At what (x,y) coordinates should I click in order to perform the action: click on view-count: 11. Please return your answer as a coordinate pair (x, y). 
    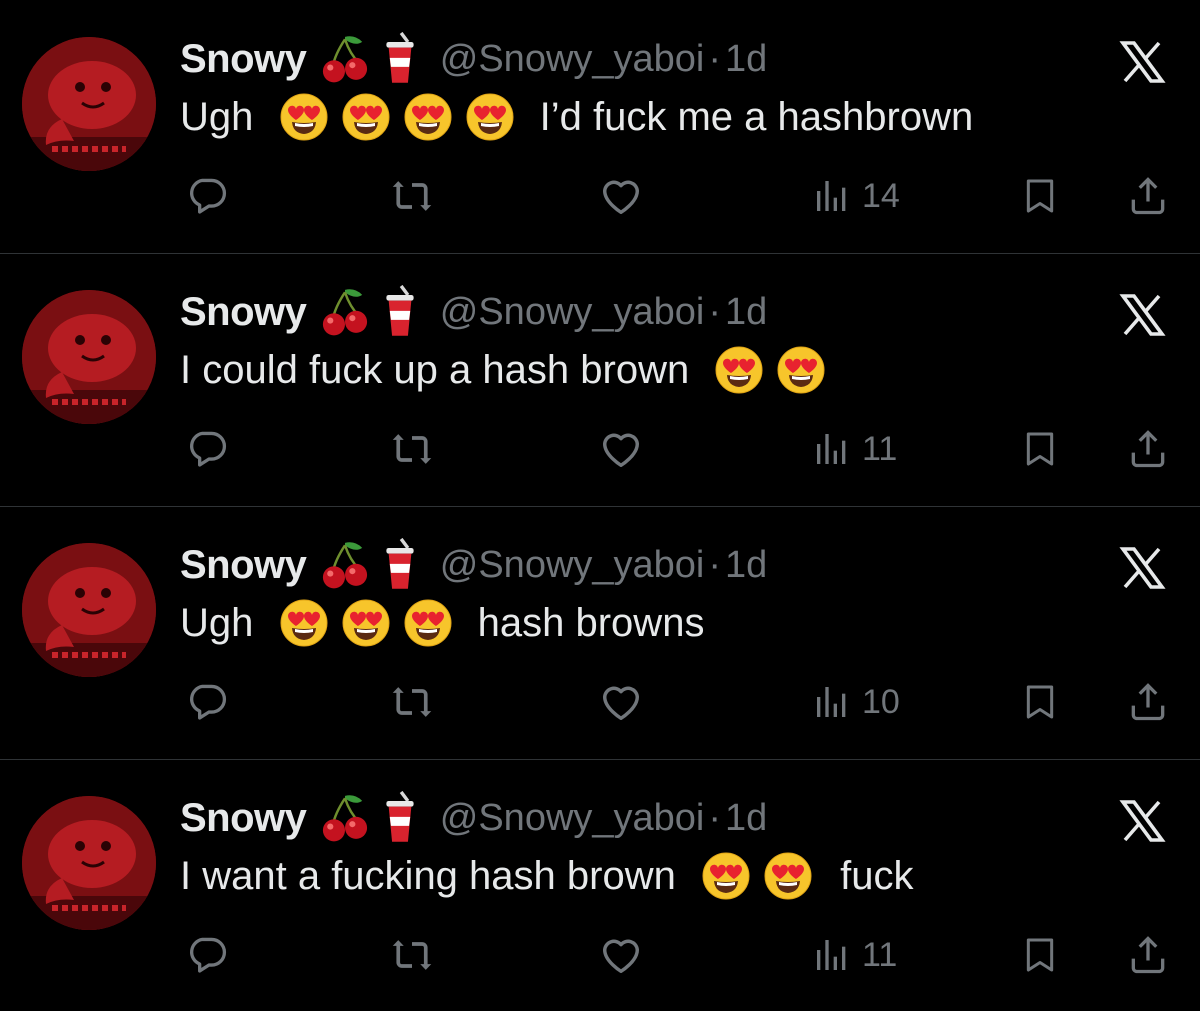
    Looking at the image, I should click on (880, 448).